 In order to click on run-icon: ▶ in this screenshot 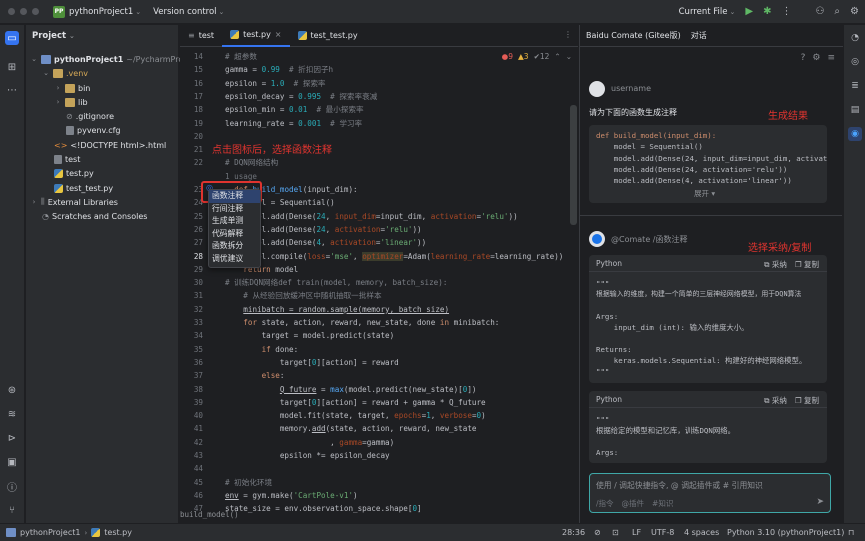, I will do `click(749, 12)`.